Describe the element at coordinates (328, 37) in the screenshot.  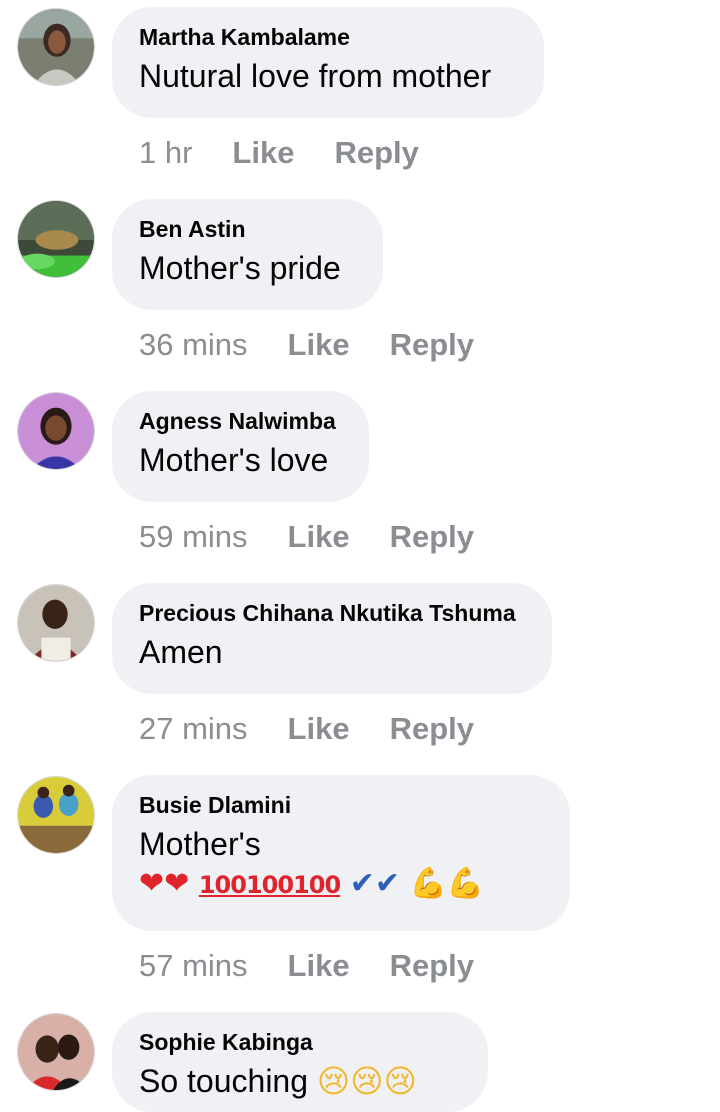
I see `comment-author: Martha Kambalame` at that location.